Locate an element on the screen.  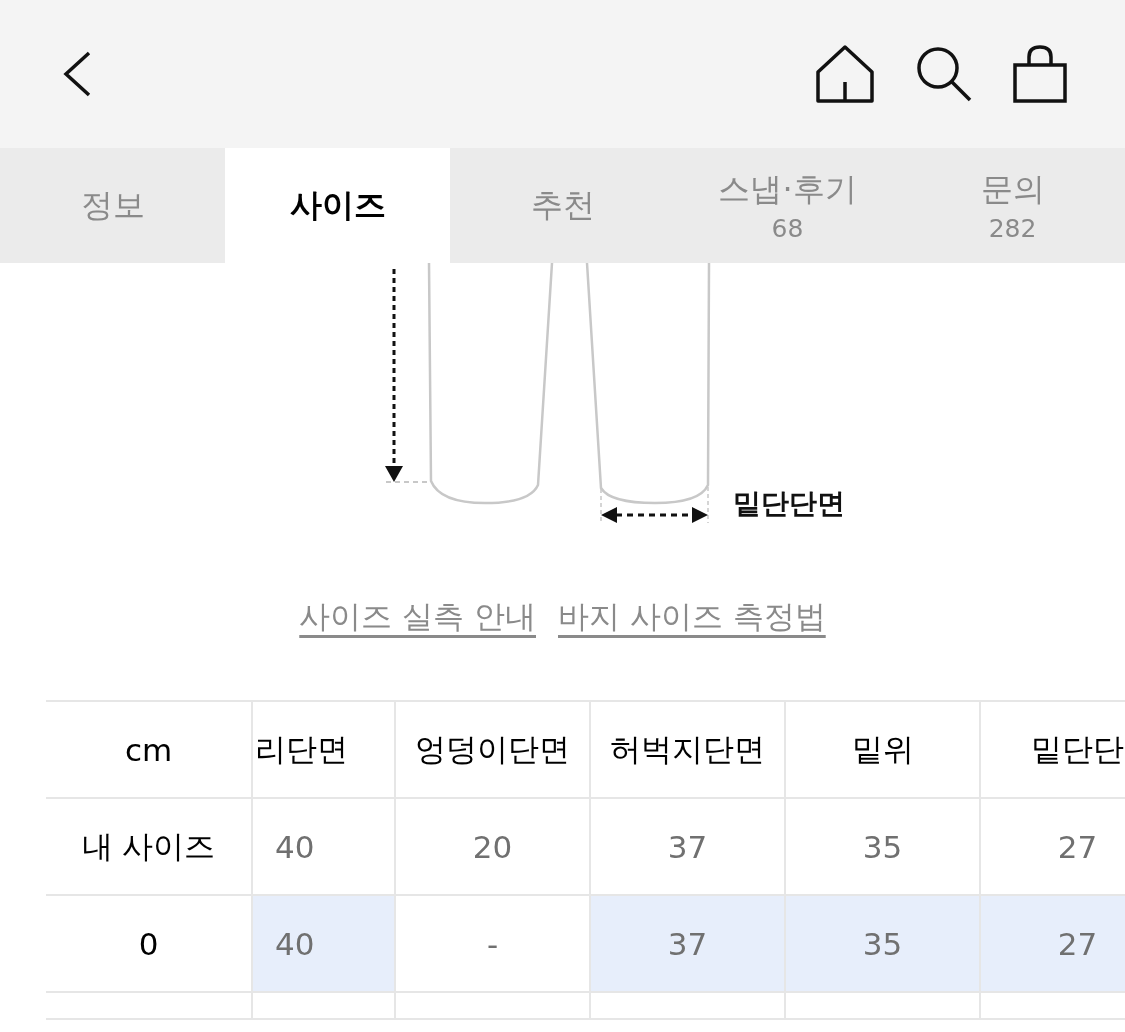
table-cell: 27 is located at coordinates (1053, 944).